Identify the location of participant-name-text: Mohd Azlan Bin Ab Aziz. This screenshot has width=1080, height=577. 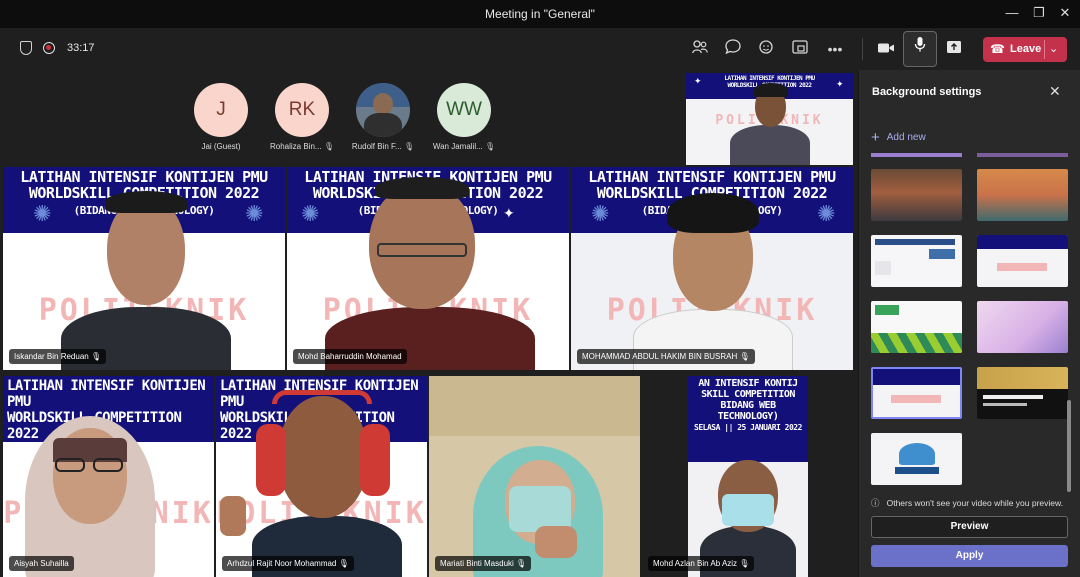
(695, 563).